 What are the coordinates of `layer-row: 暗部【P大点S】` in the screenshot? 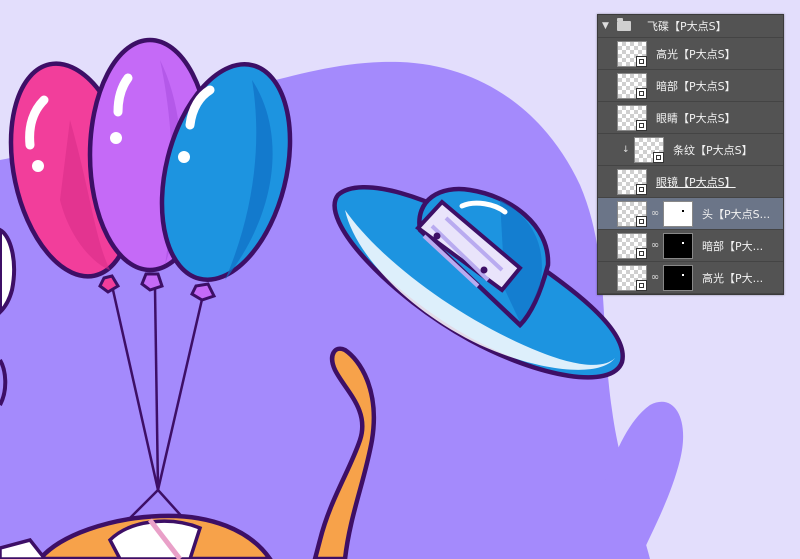 It's located at (690, 86).